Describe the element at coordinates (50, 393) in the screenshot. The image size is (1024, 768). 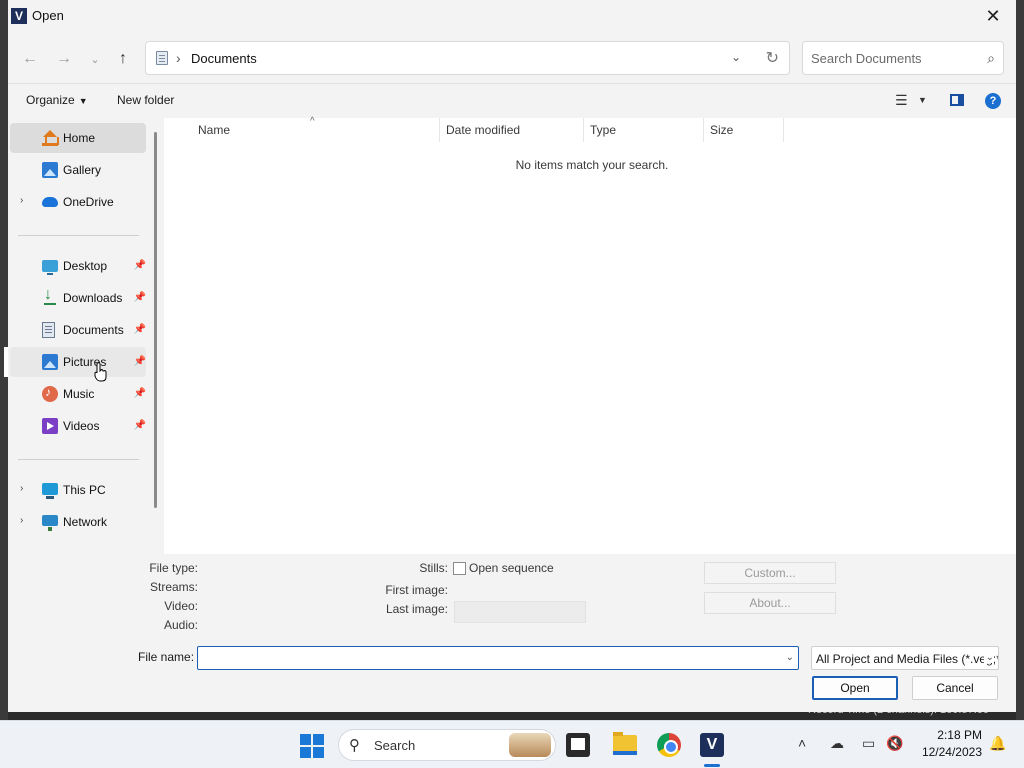
I see `music-icon` at that location.